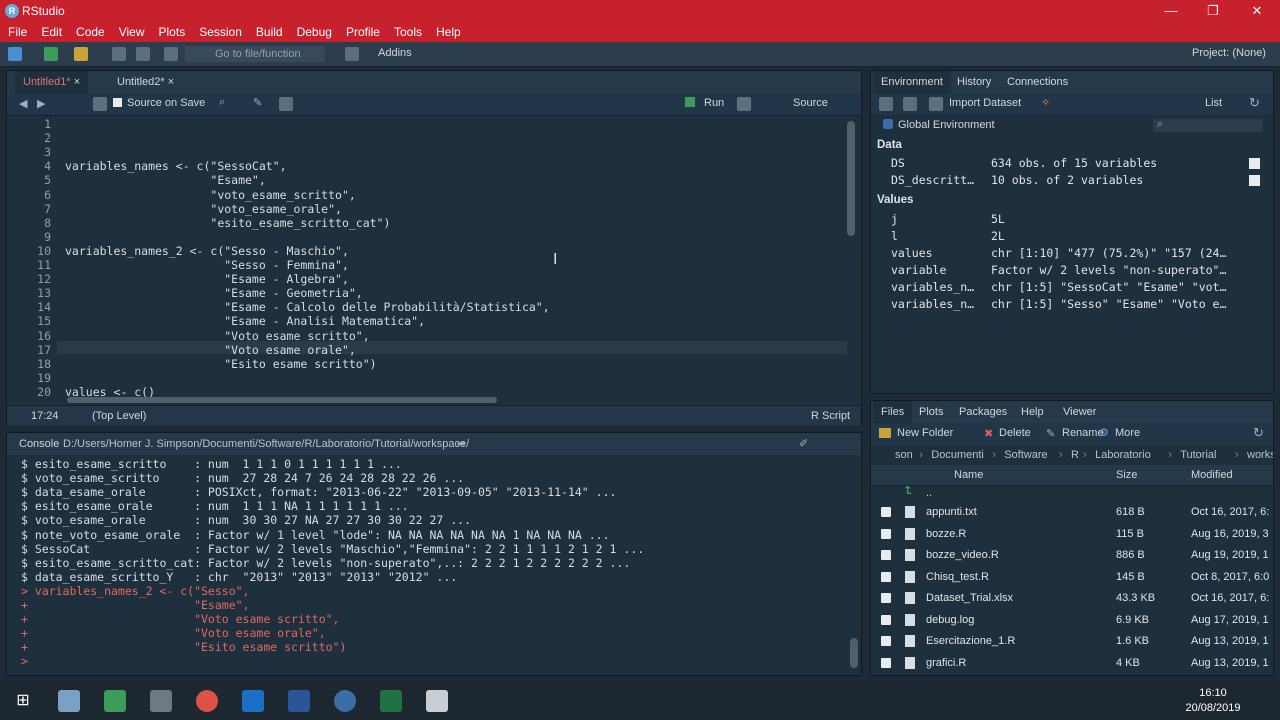 This screenshot has width=1280, height=720. Describe the element at coordinates (851, 178) in the screenshot. I see `editor-vertical-scrollbar` at that location.